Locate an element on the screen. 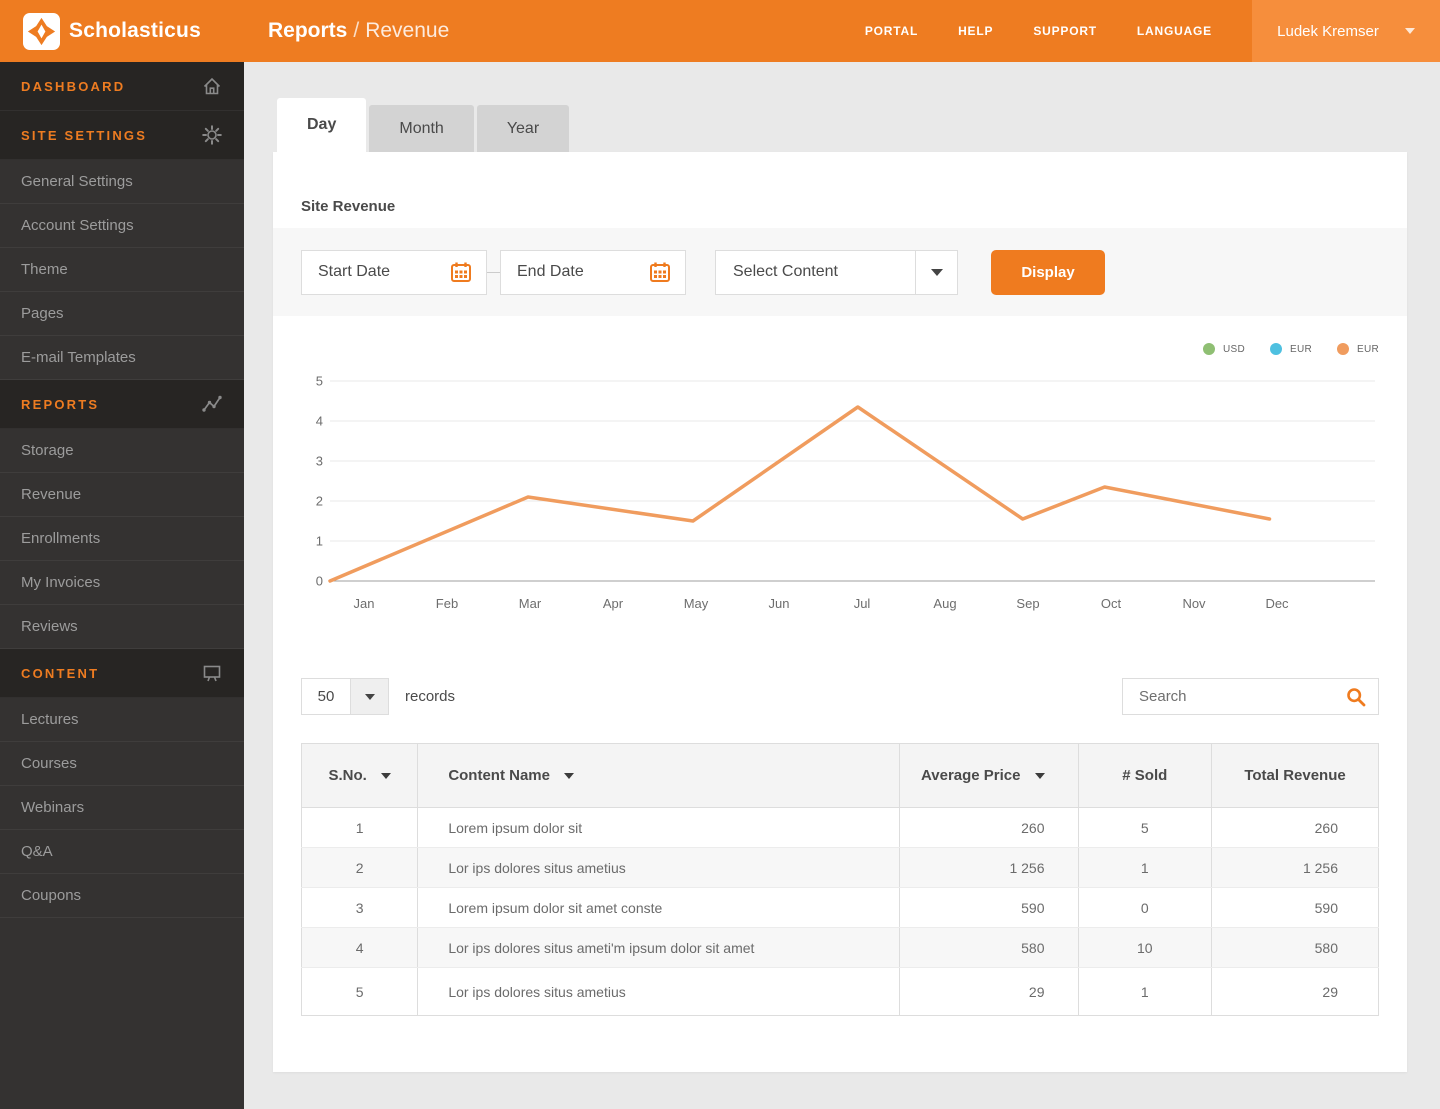  svg-text: 2 is located at coordinates (319, 501).